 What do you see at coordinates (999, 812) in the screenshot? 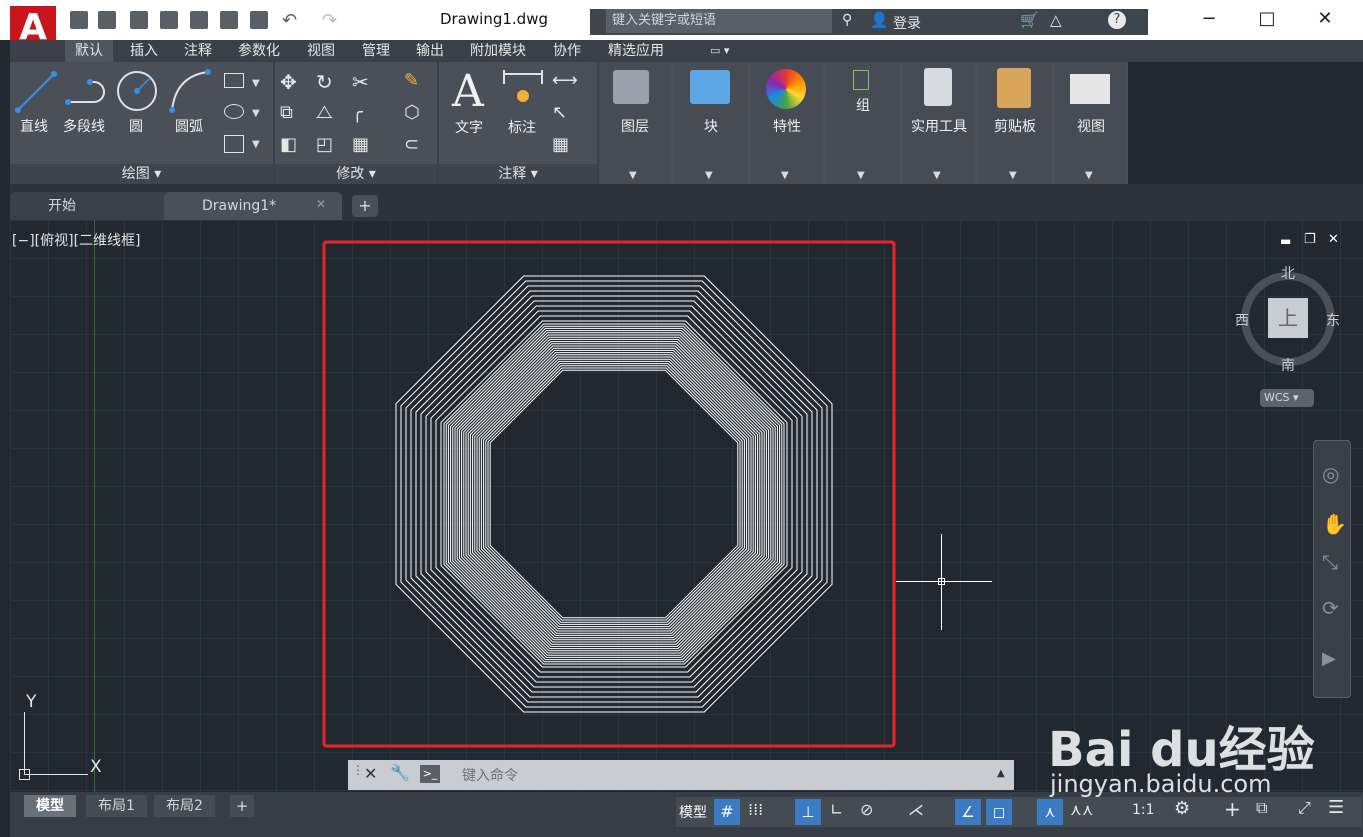
I see `object-snap-icon: ◻` at bounding box center [999, 812].